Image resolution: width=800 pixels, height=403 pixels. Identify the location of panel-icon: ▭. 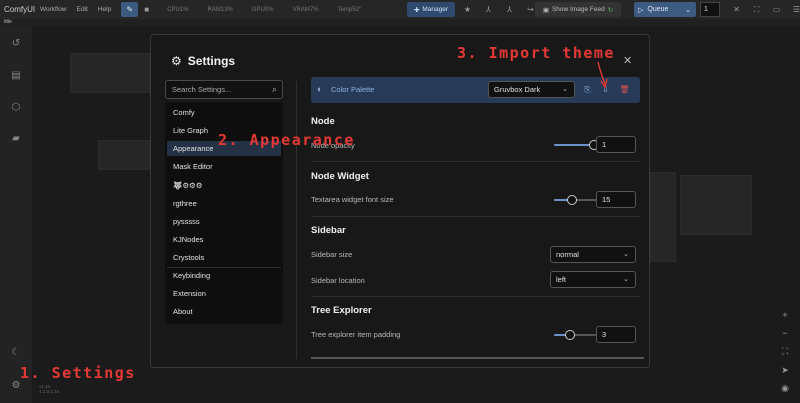
(776, 9).